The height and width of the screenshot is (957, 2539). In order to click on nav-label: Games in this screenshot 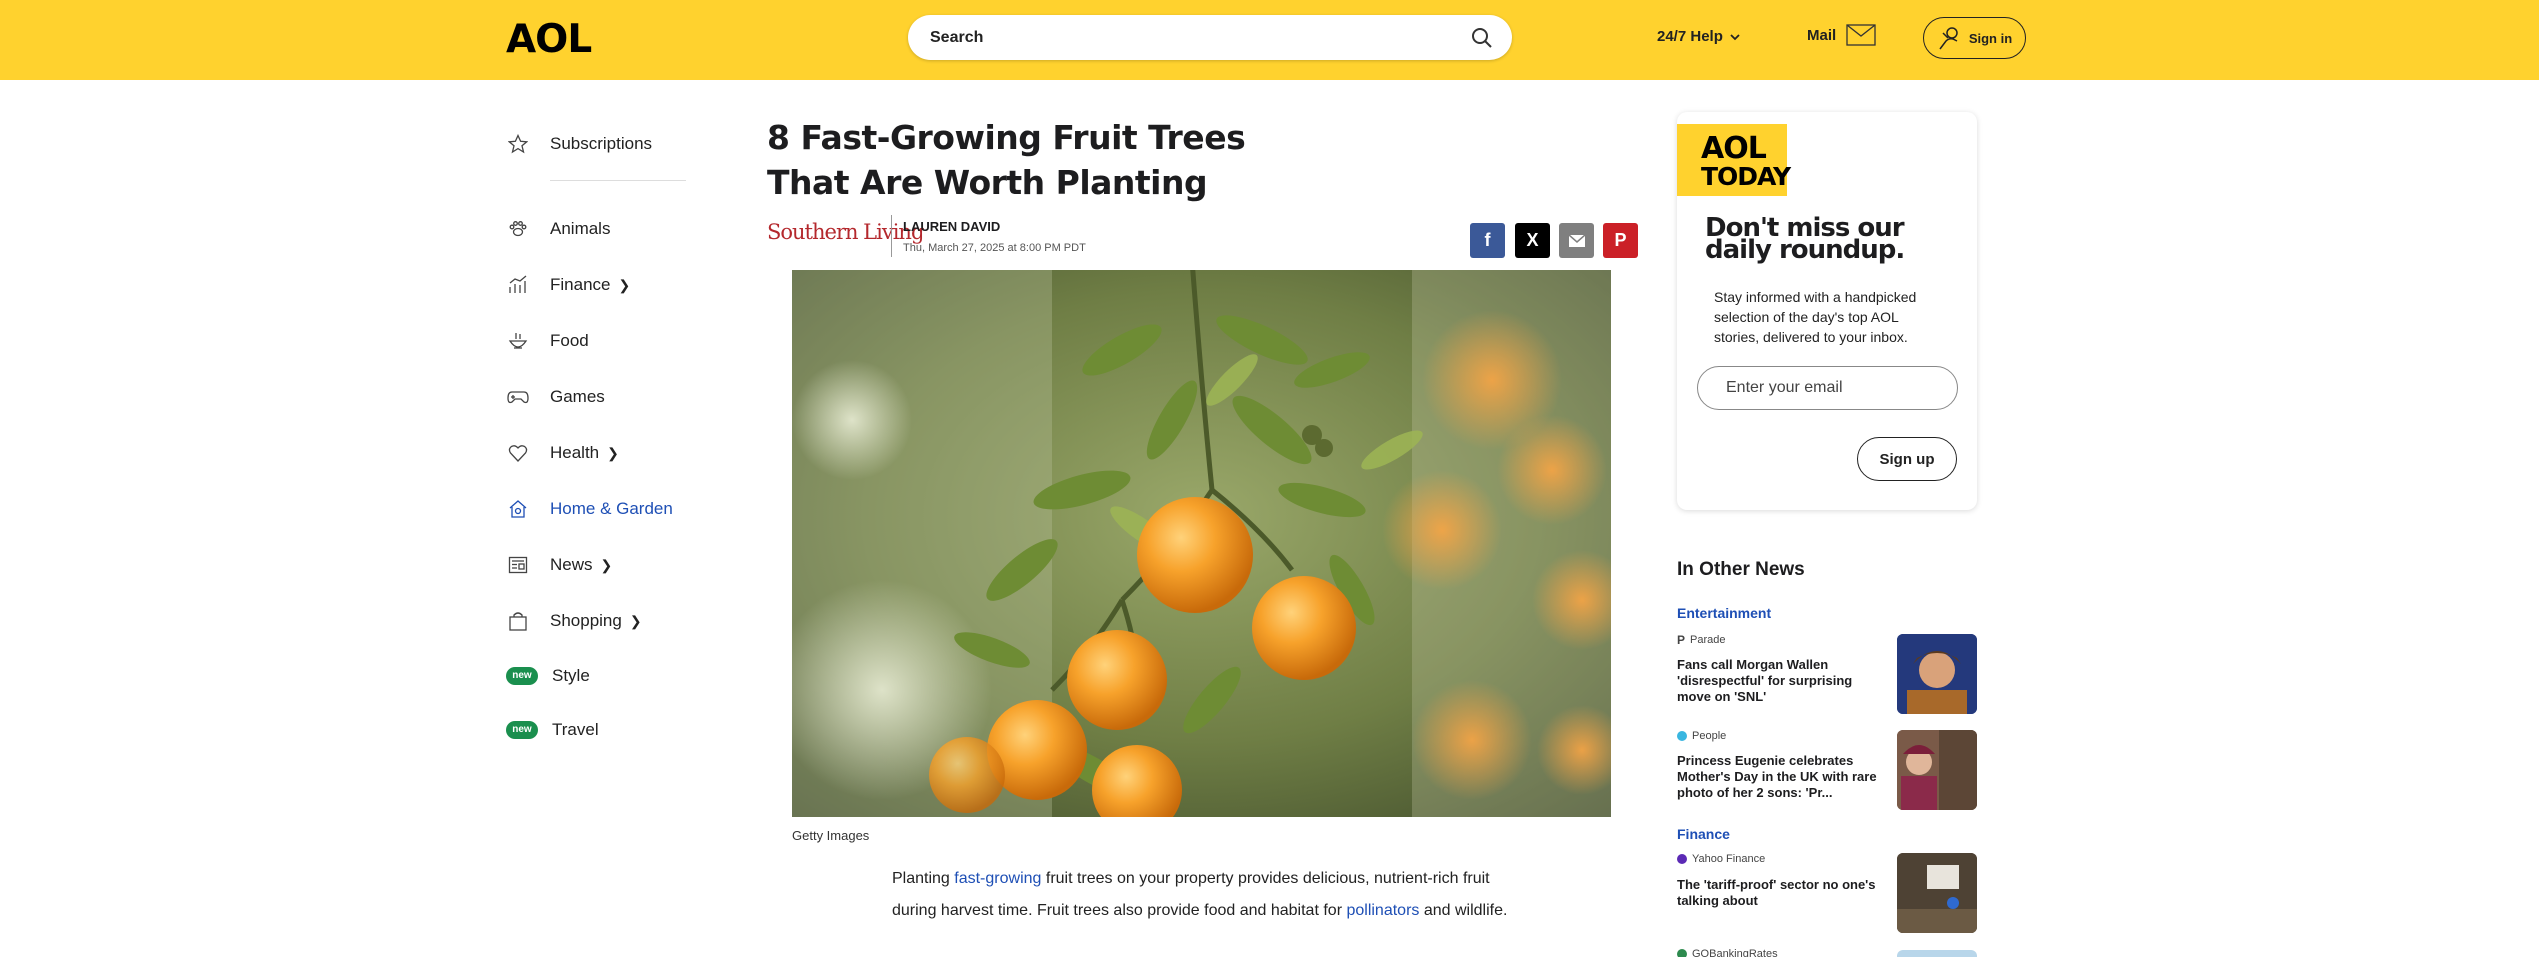, I will do `click(577, 396)`.